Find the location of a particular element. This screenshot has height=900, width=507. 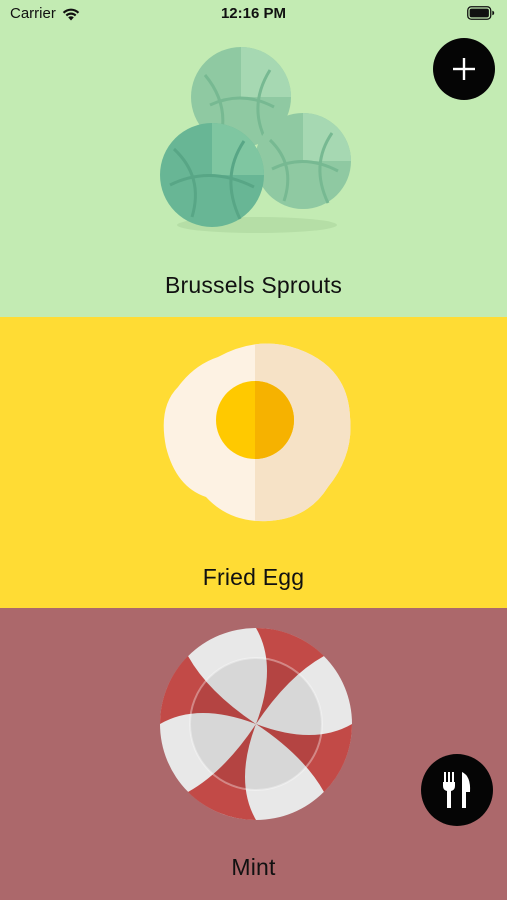

battery-icon is located at coordinates (481, 15).